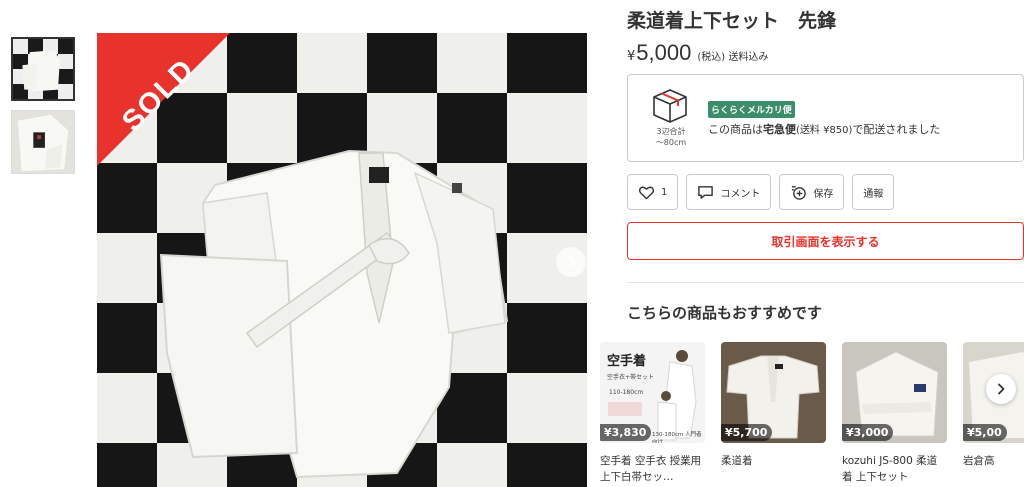  Describe the element at coordinates (631, 377) in the screenshot. I see `item1-overlay-sub: 空手衣+帯セット` at that location.